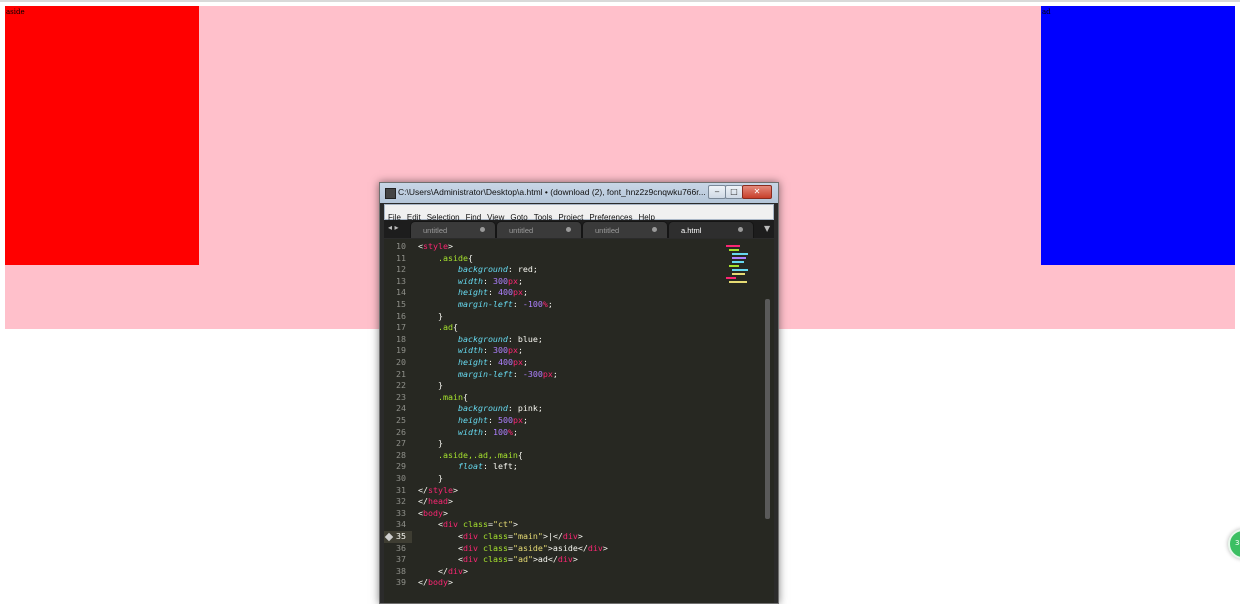 The height and width of the screenshot is (604, 1240). What do you see at coordinates (401, 385) in the screenshot?
I see `line-number: 22` at bounding box center [401, 385].